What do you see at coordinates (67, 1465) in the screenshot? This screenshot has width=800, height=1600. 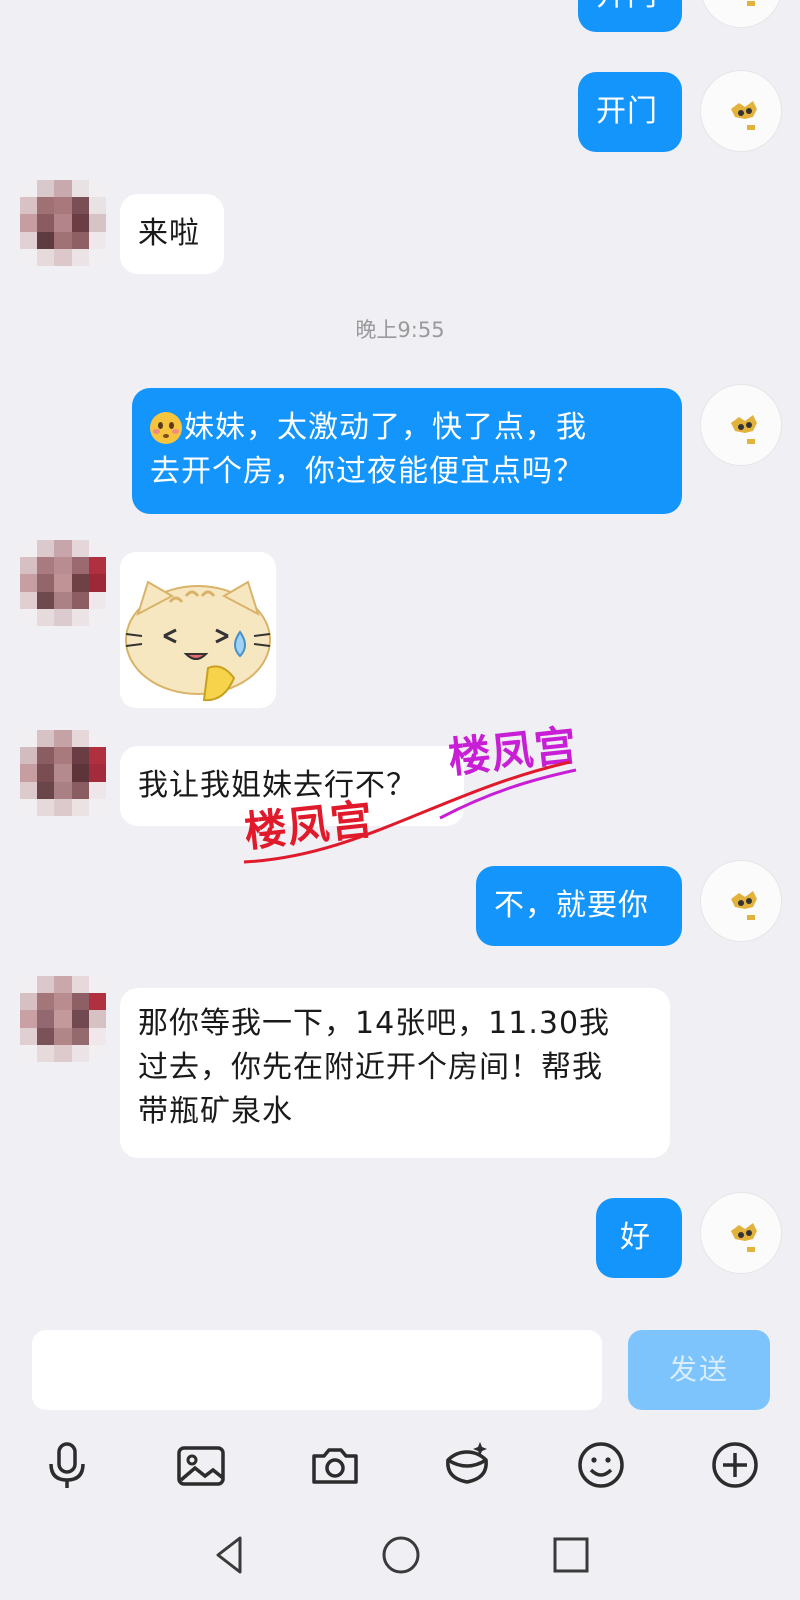 I see `microphone-icon` at bounding box center [67, 1465].